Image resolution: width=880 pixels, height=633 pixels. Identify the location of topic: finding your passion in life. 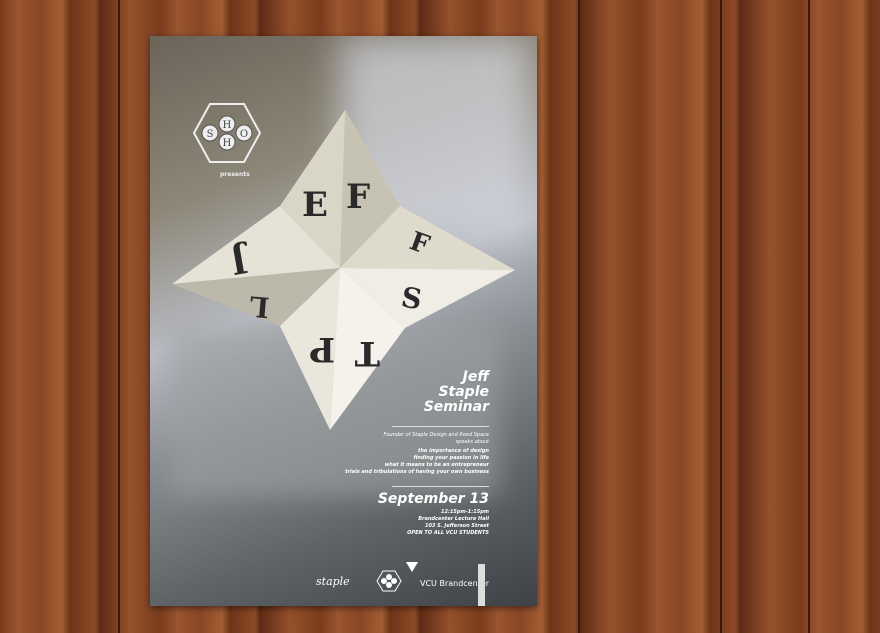
(451, 458).